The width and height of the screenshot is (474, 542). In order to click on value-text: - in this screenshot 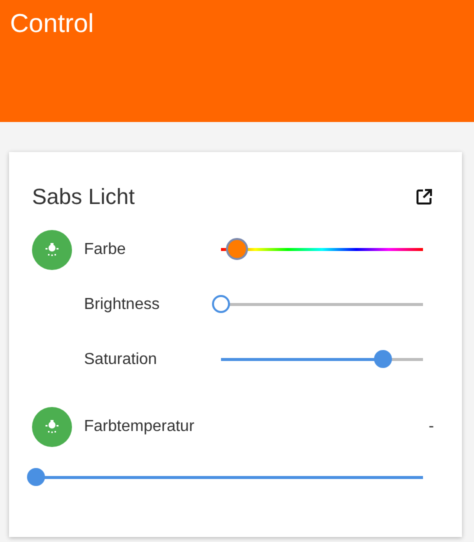, I will do `click(431, 427)`.